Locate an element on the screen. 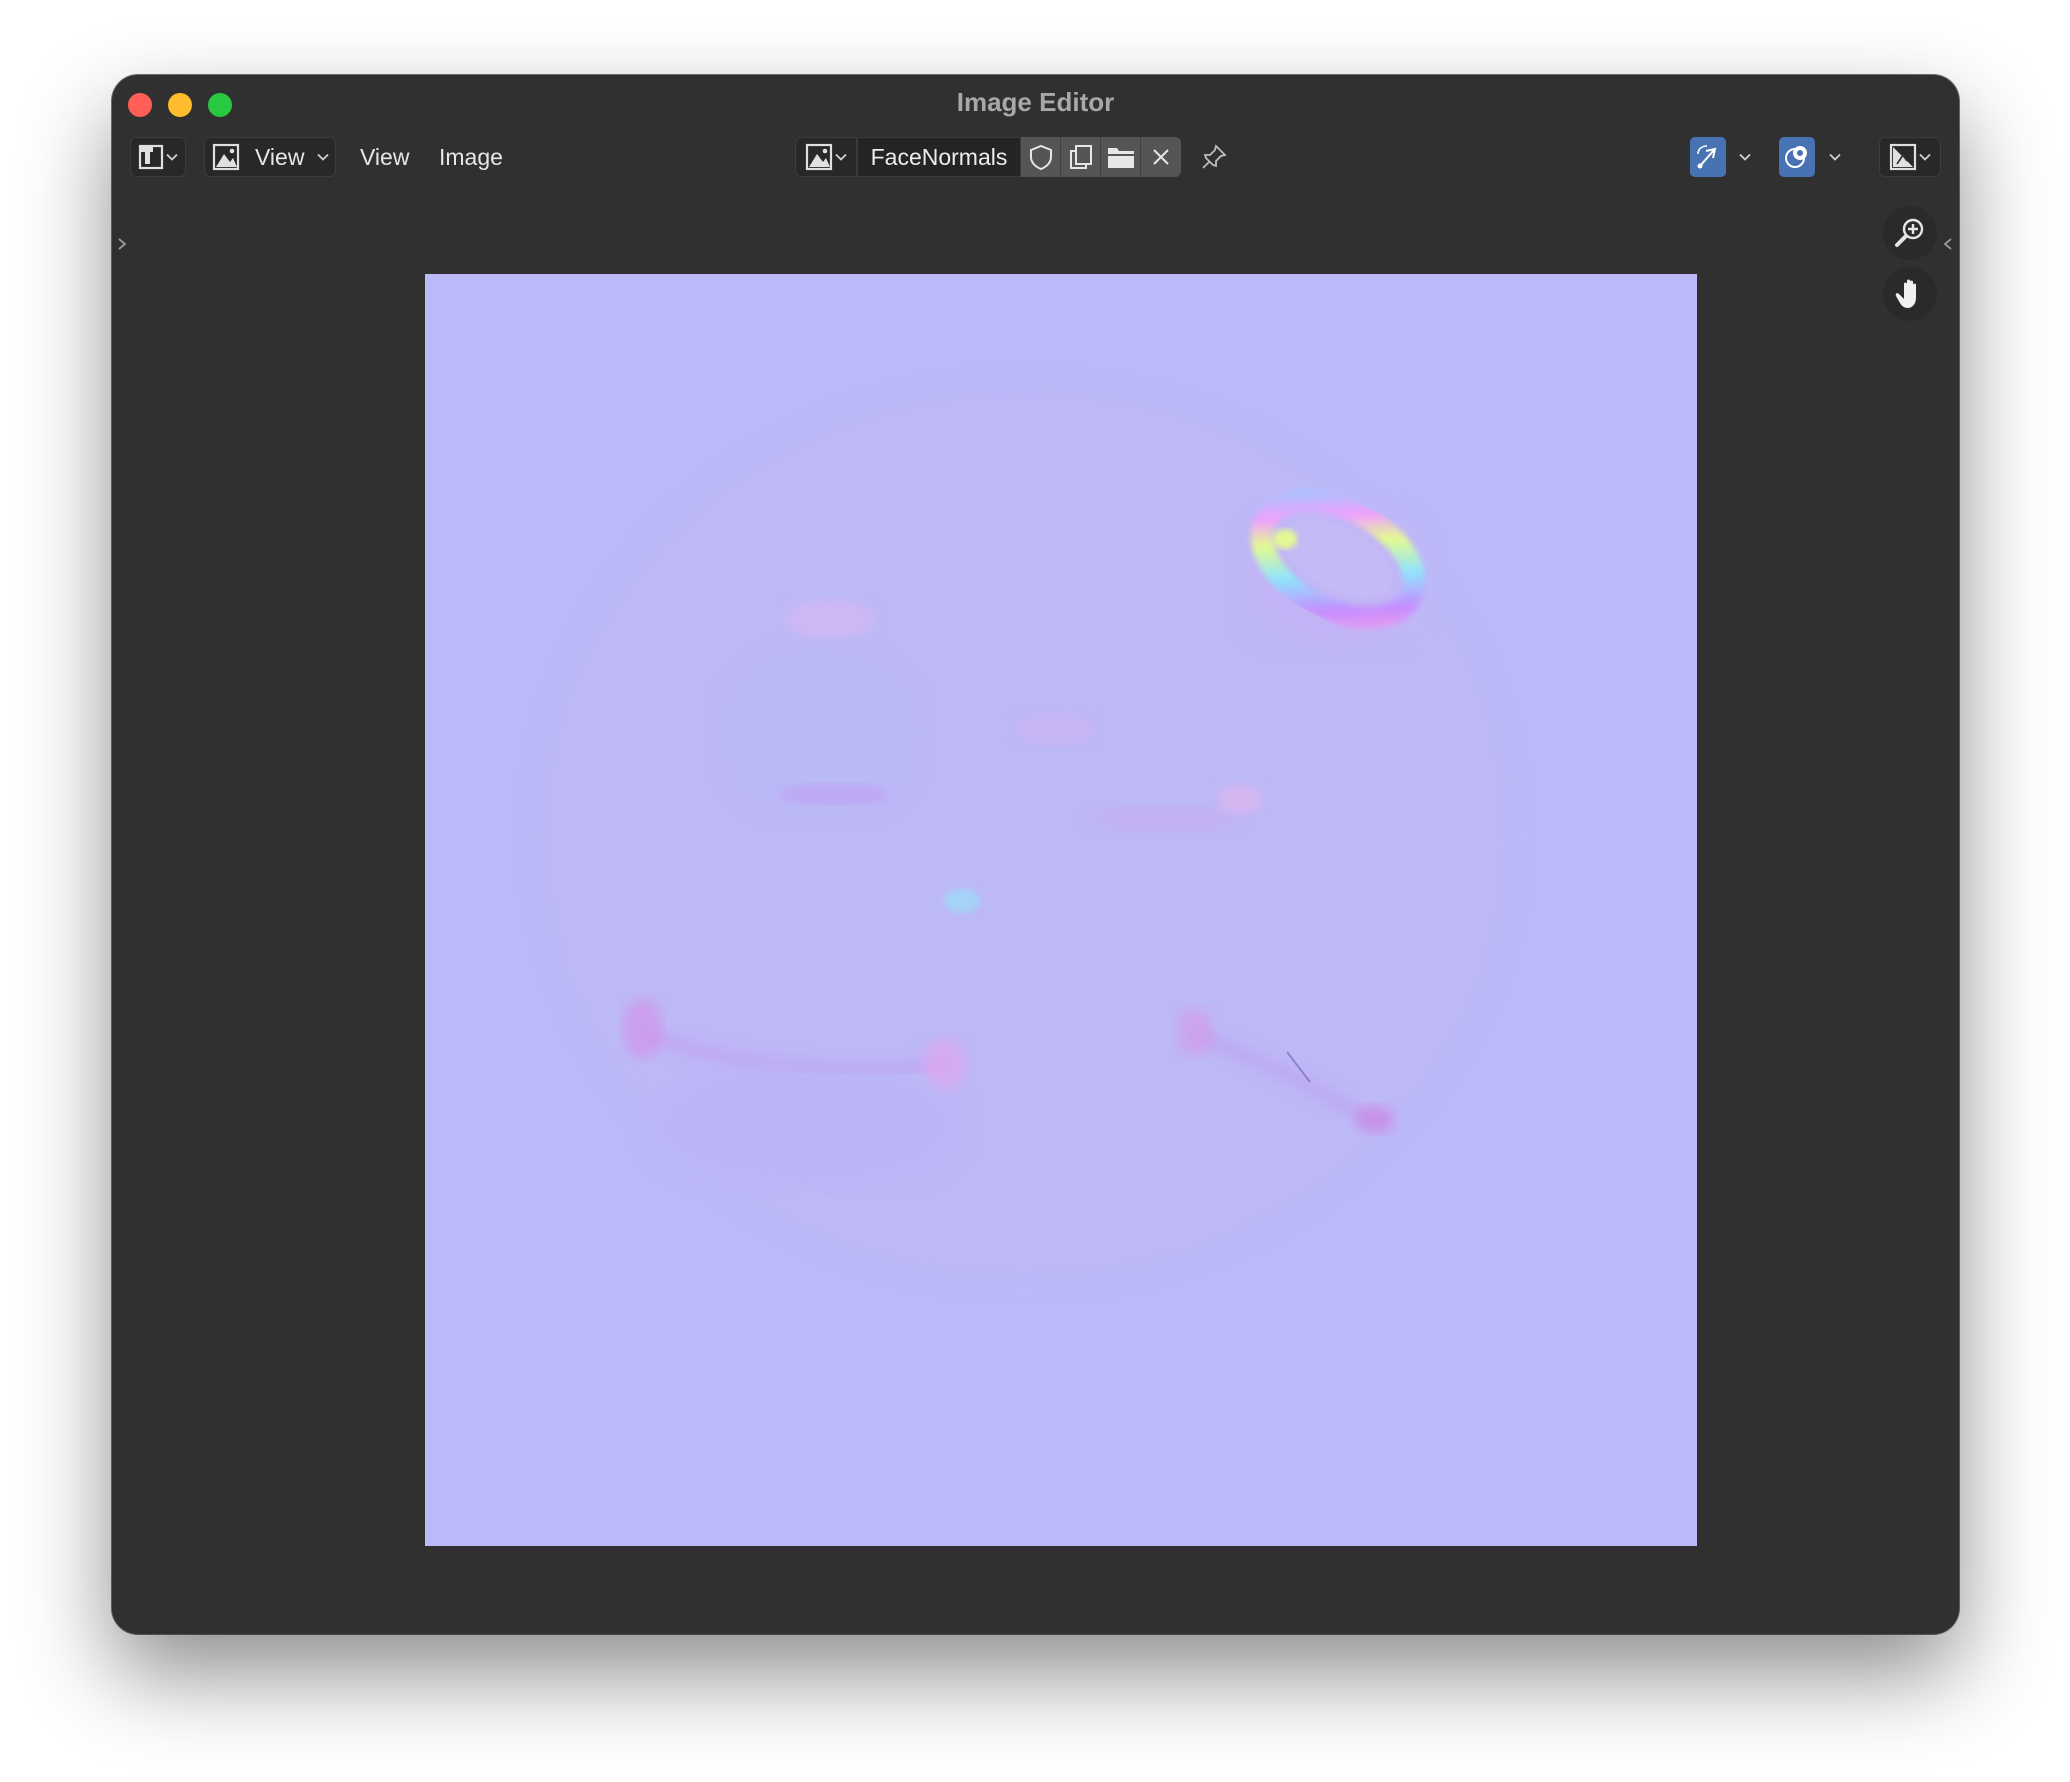 This screenshot has width=2070, height=1782. view-mode-dropdown: View is located at coordinates (270, 157).